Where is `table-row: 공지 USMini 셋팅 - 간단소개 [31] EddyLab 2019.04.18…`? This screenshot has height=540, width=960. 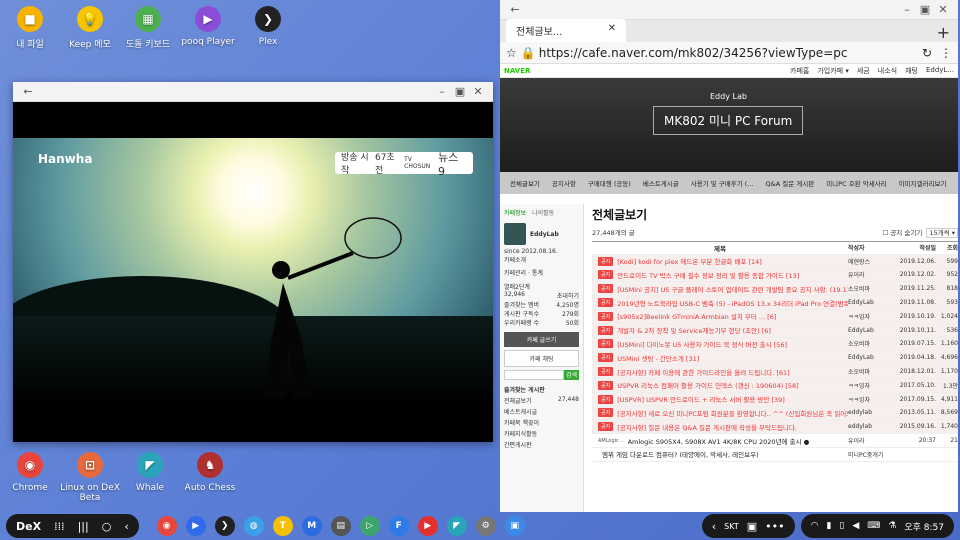
table-row: 공지 USMini 셋팅 - 간단소개 [31] EddyLab 2019.04.18… is located at coordinates (775, 358).